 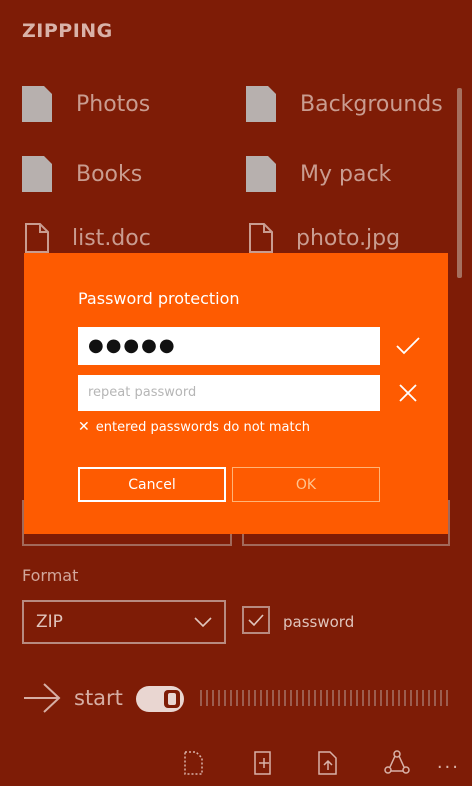 I want to click on list-item-photos: Photos, so click(x=86, y=104).